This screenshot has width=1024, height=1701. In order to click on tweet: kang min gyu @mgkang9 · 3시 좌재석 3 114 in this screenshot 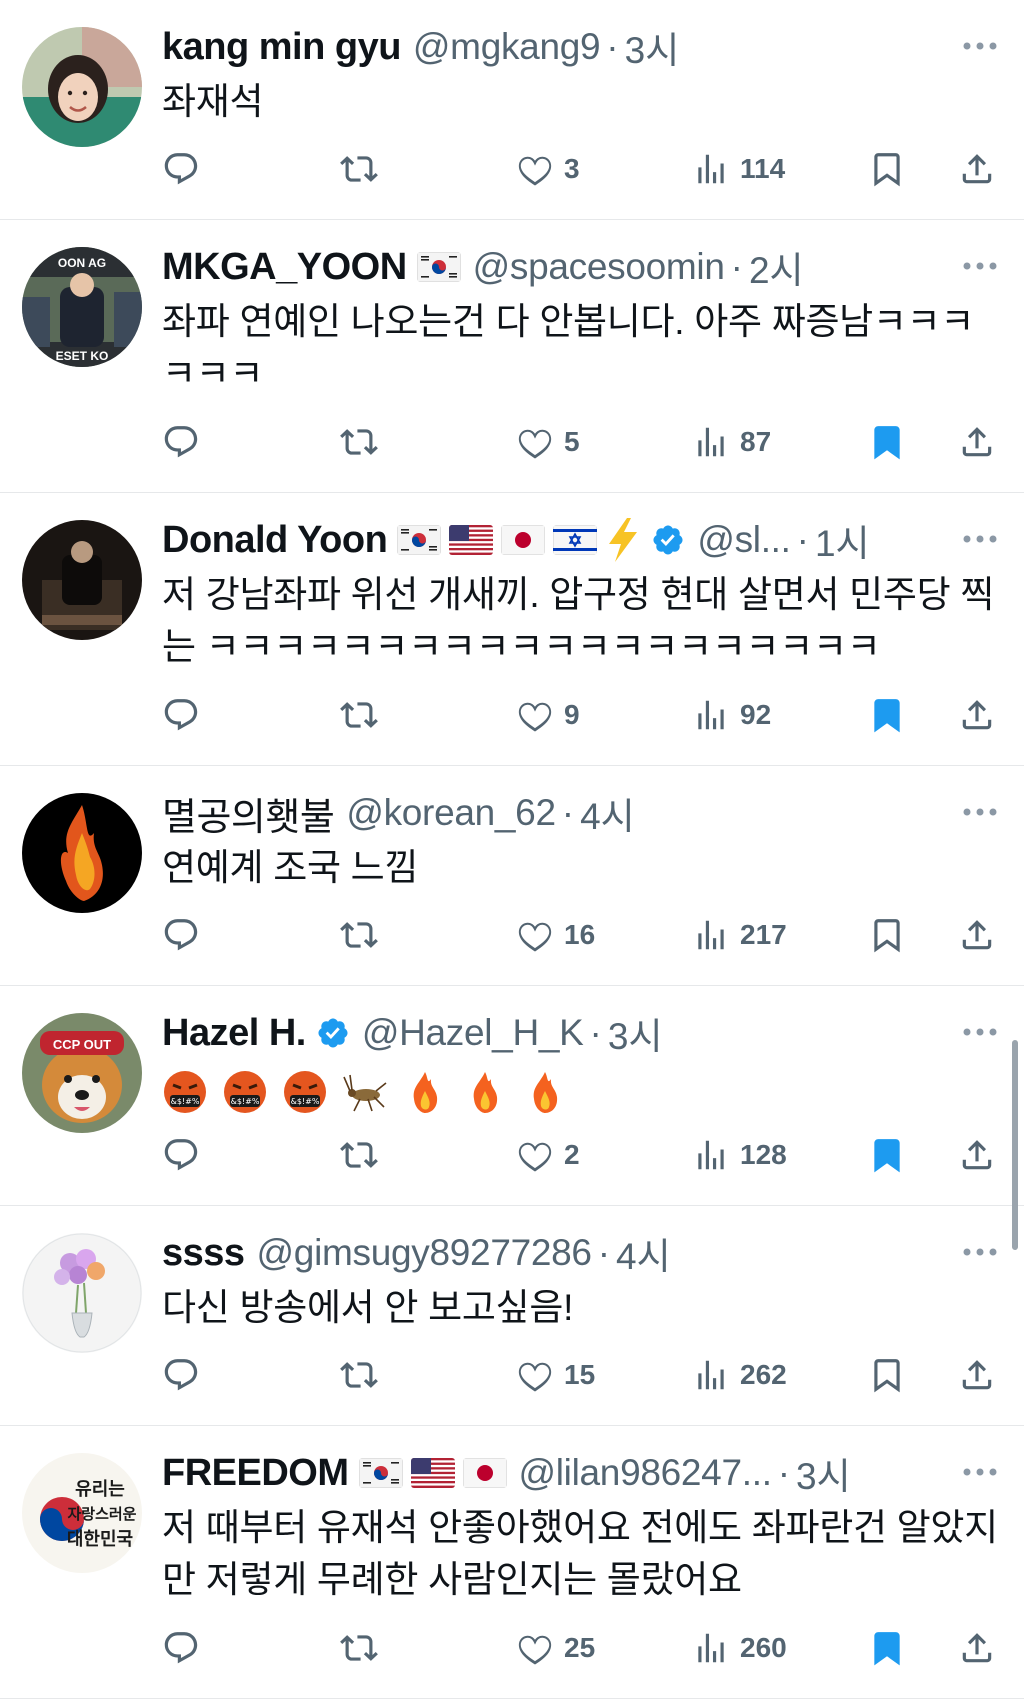, I will do `click(512, 110)`.